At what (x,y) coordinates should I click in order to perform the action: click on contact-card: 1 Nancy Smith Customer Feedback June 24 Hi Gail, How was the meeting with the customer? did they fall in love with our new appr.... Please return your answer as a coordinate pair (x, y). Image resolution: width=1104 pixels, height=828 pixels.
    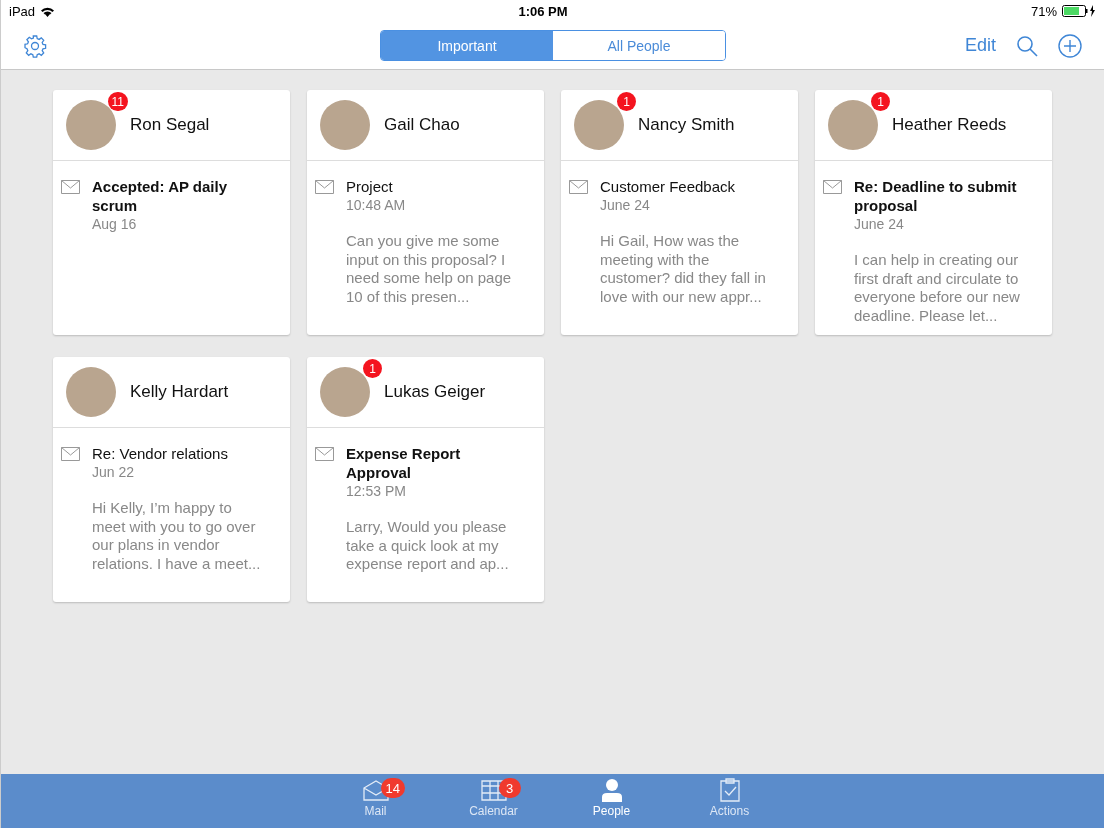
    Looking at the image, I should click on (679, 212).